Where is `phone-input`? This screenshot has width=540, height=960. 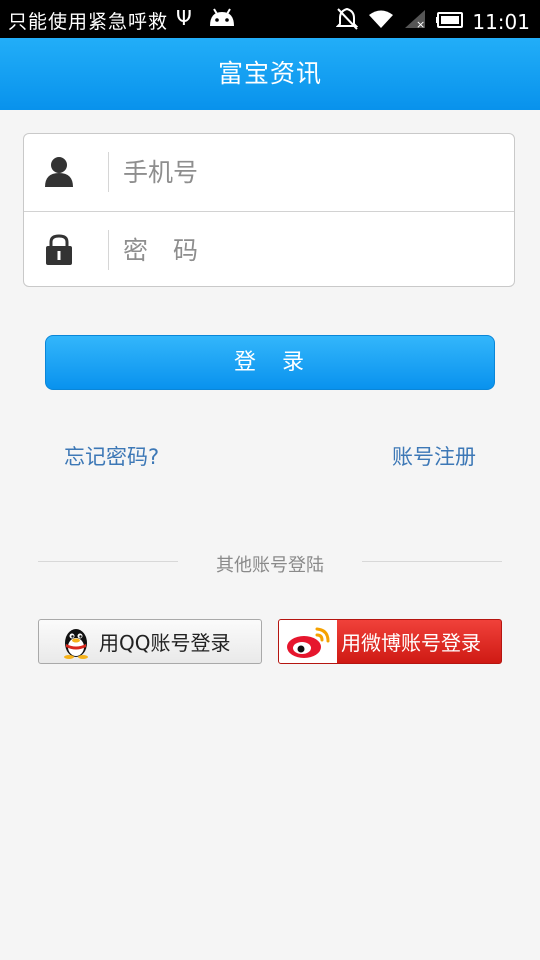 phone-input is located at coordinates (308, 172).